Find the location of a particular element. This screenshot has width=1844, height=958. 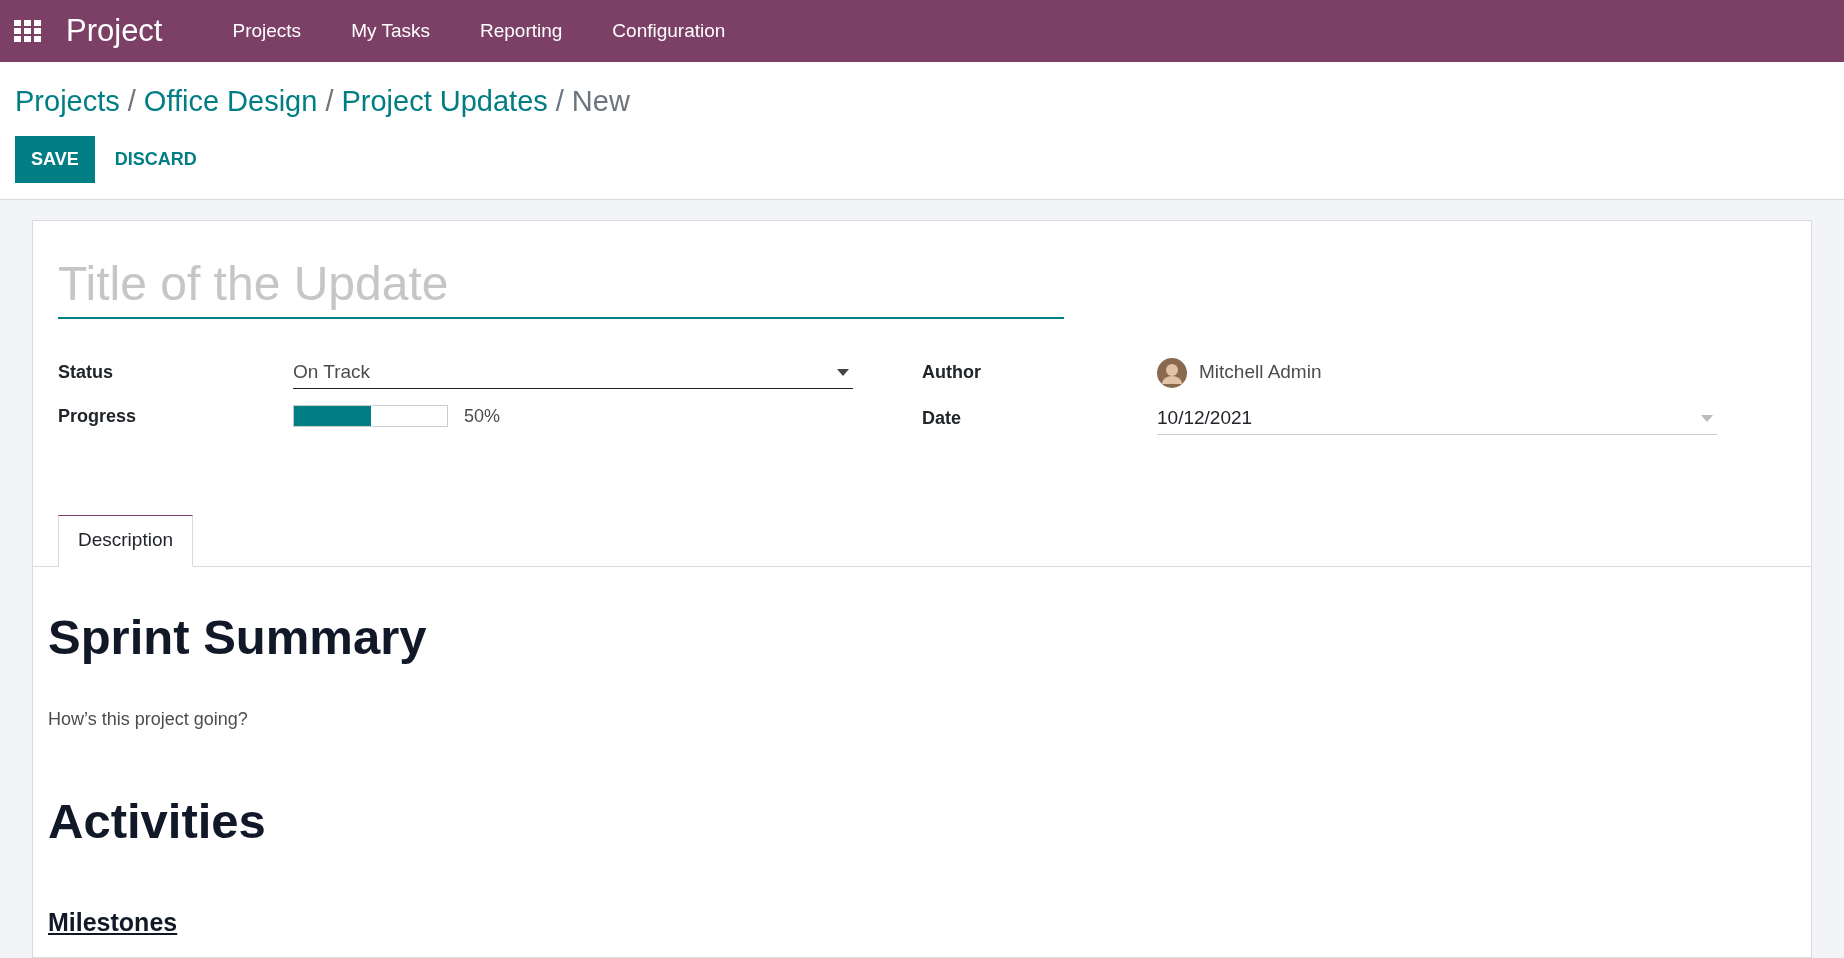

discard-button: DISCARD is located at coordinates (155, 159).